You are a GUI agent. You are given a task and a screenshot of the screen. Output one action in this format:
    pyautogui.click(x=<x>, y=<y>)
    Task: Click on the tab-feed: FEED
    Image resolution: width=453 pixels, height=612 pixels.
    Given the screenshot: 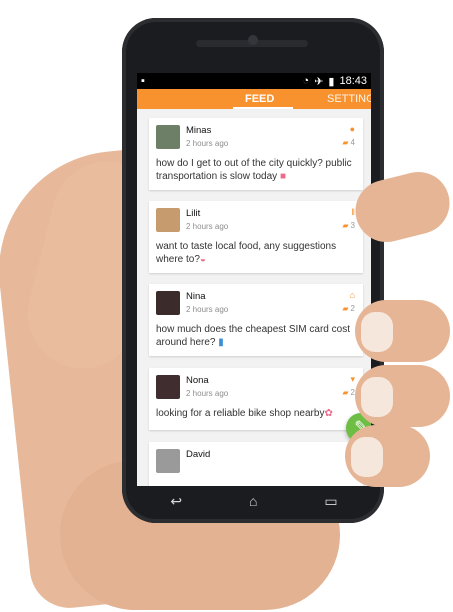 What is the action you would take?
    pyautogui.click(x=259, y=99)
    